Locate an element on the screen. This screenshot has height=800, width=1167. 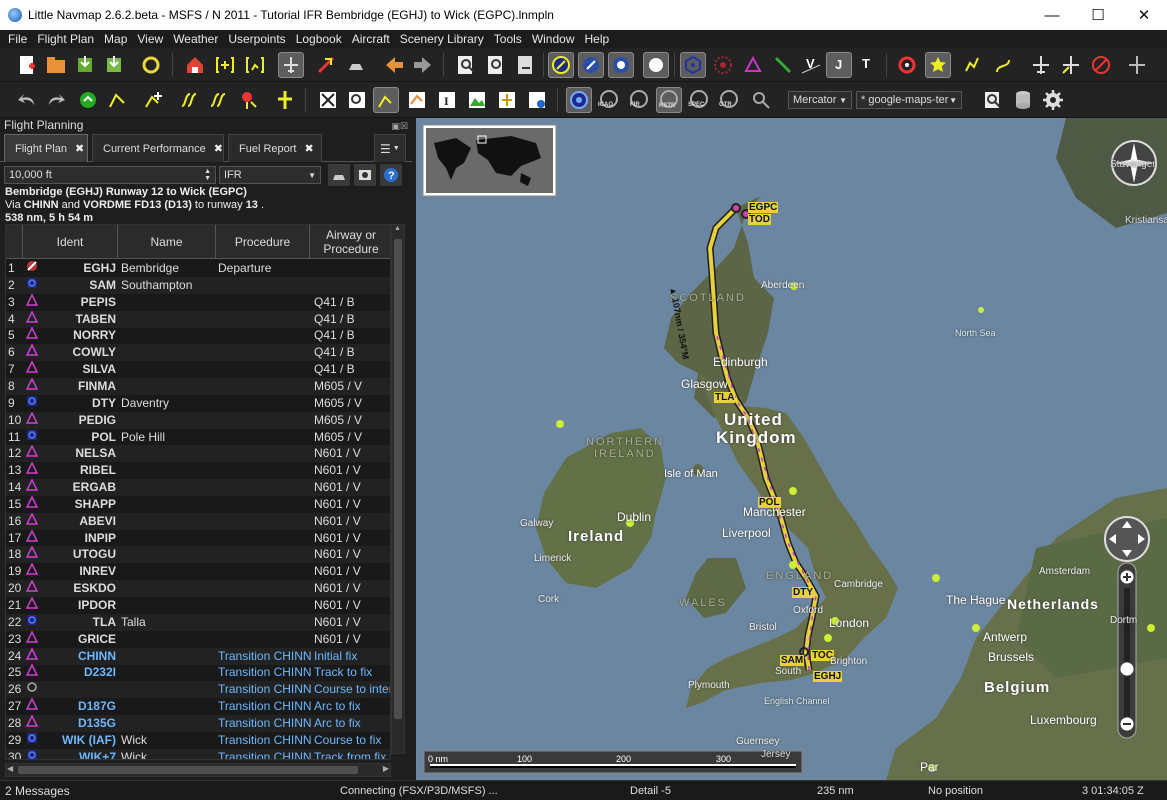
userpoint-icon is located at coordinates (938, 65).